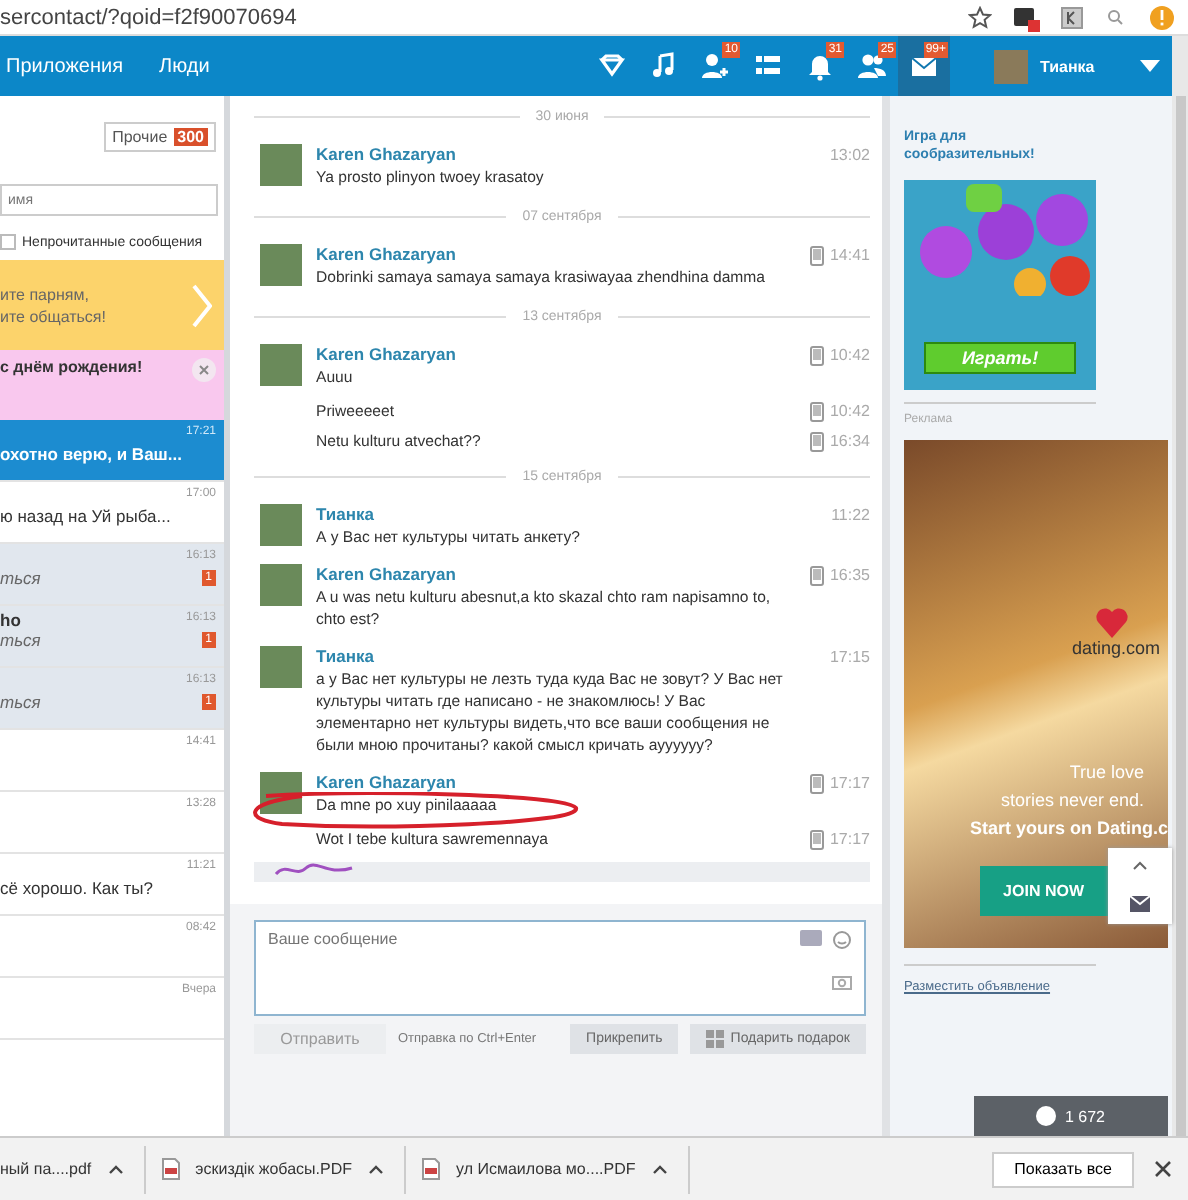 The width and height of the screenshot is (1188, 1200). I want to click on counter-value: 1 672, so click(1085, 1116).